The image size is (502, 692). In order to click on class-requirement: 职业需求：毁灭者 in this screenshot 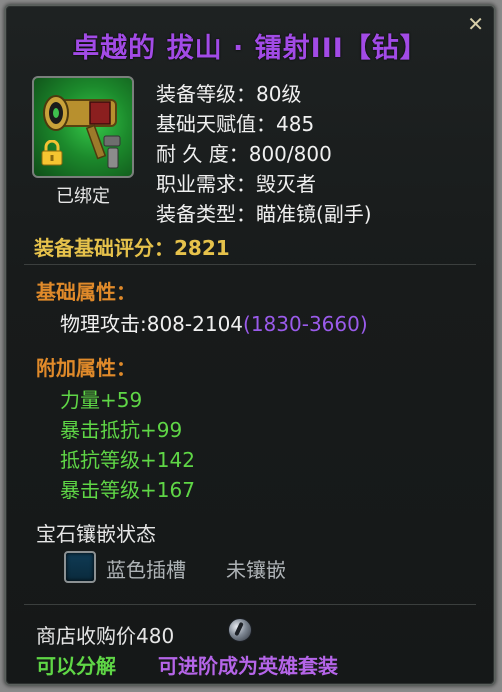, I will do `click(236, 184)`.